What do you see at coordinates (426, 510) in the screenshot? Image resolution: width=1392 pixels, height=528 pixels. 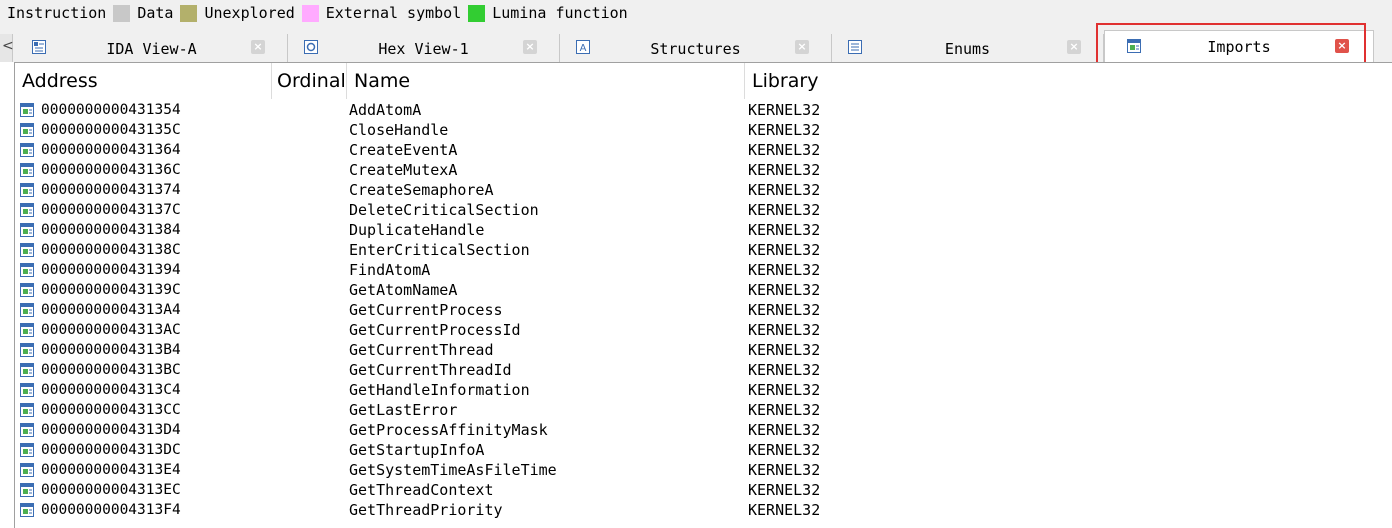 I see `name-cell: GetThreadPriority` at bounding box center [426, 510].